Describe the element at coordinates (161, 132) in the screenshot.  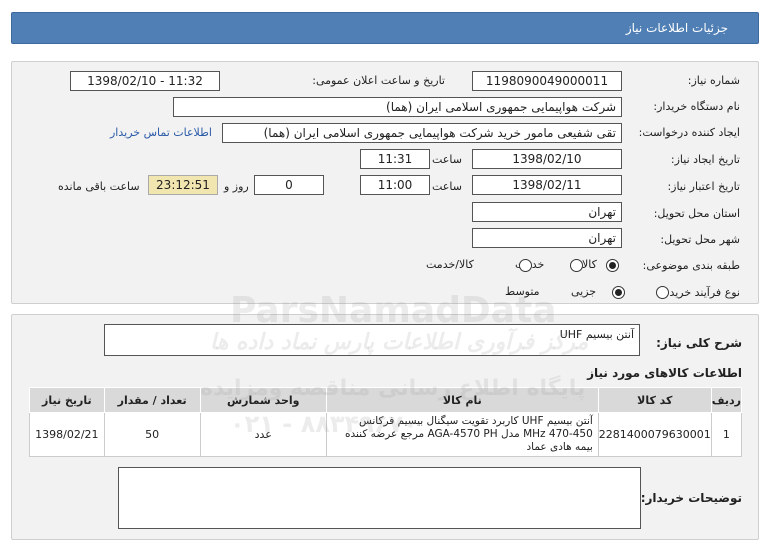
I see `contact-info-link: اطلاعات تماس خریدار` at that location.